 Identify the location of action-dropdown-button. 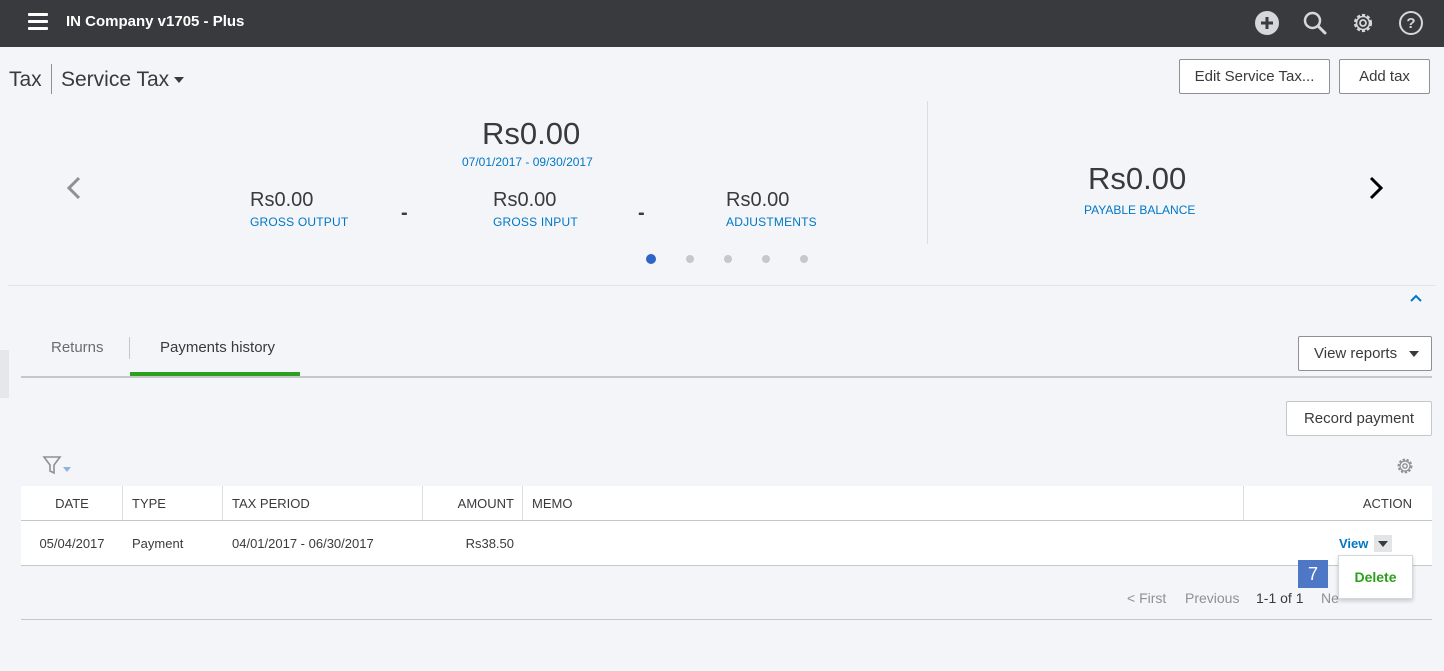
(1383, 543).